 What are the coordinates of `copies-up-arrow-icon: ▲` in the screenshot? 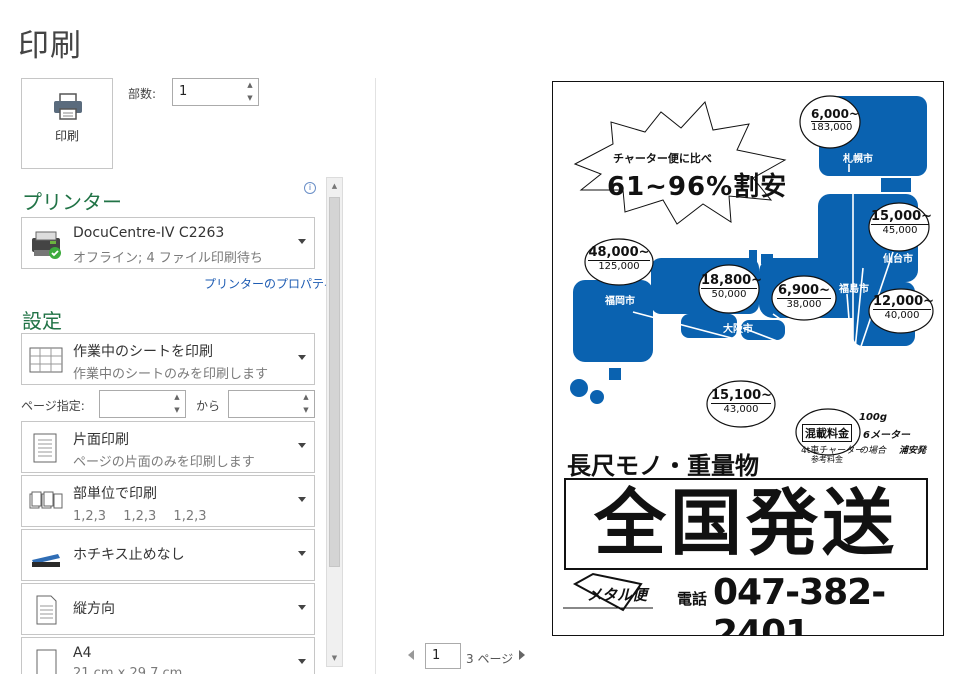 It's located at (250, 85).